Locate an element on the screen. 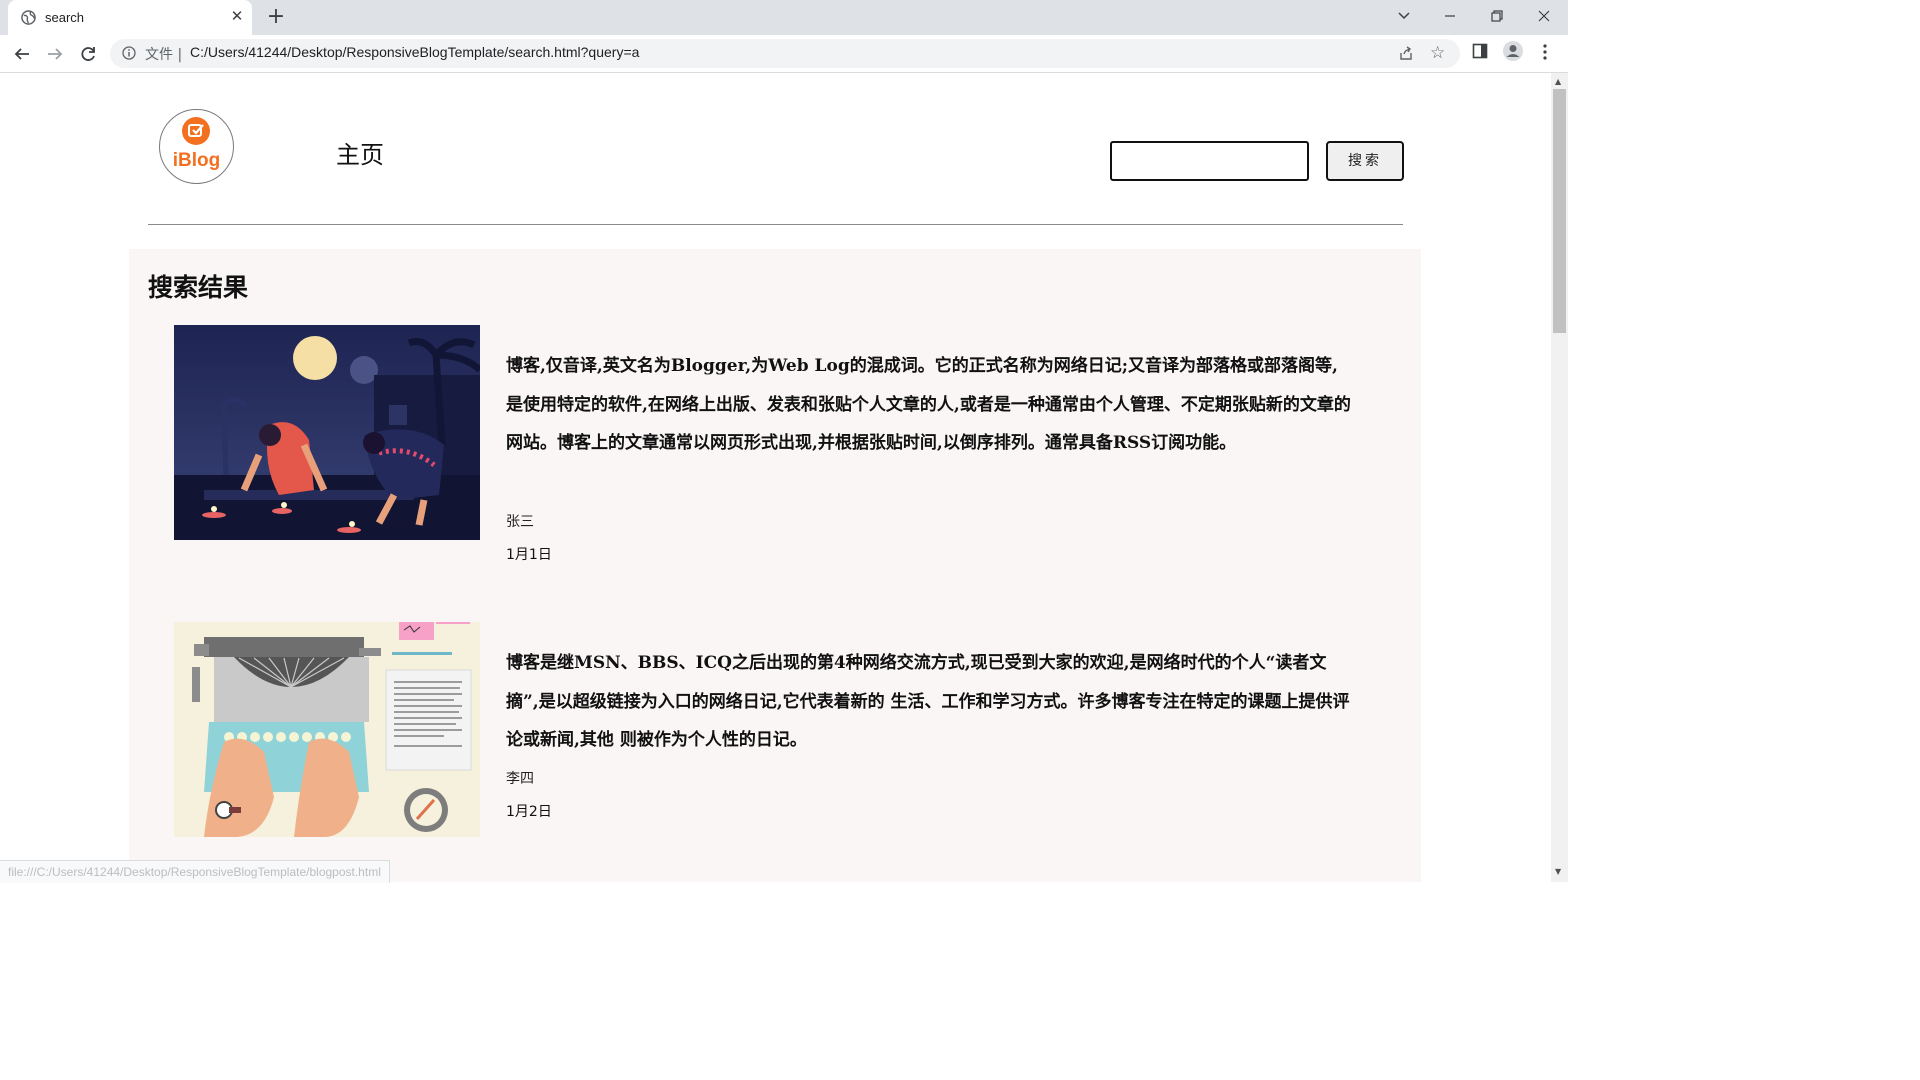 The height and width of the screenshot is (1080, 1920). post-date: 1月1日 is located at coordinates (529, 555).